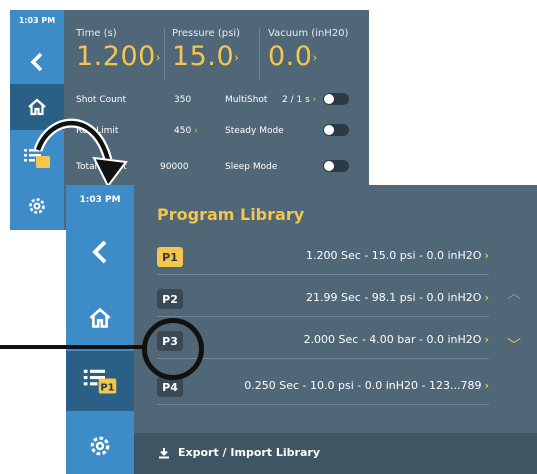 The image size is (537, 474). I want to click on home-sidebar: 1:03 PM, so click(37, 120).